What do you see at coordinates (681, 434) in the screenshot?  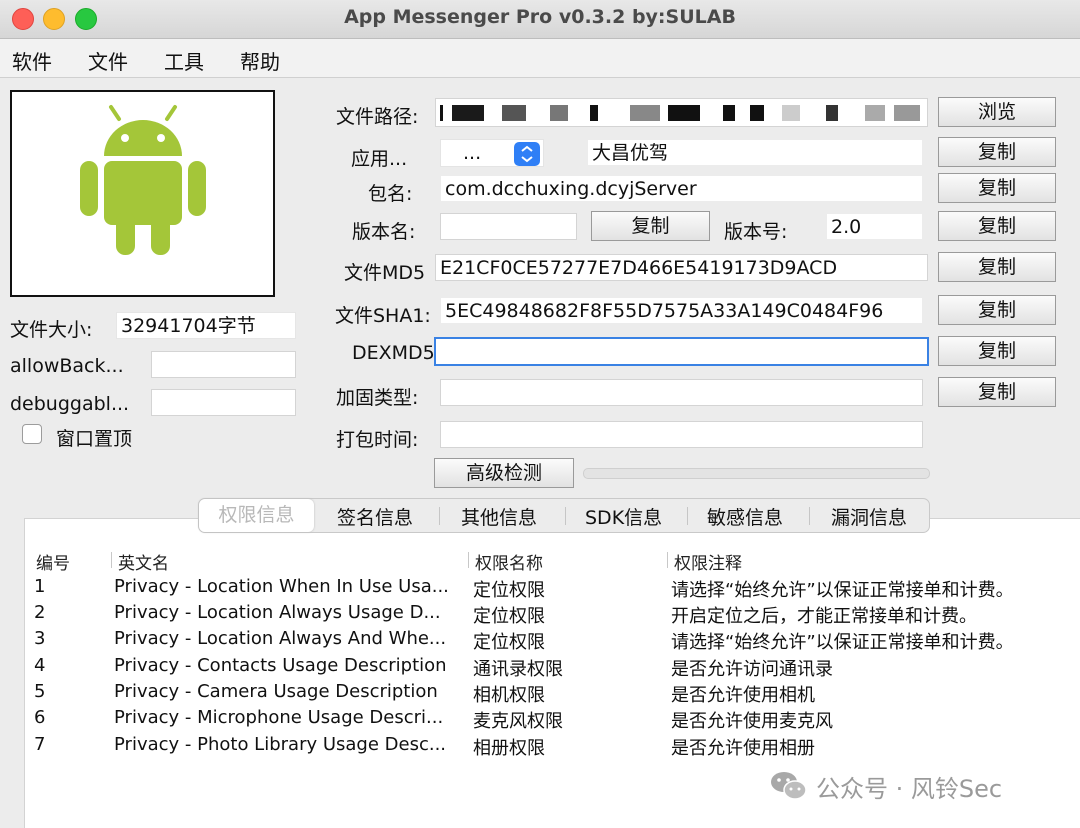 I see `pack-time-field` at bounding box center [681, 434].